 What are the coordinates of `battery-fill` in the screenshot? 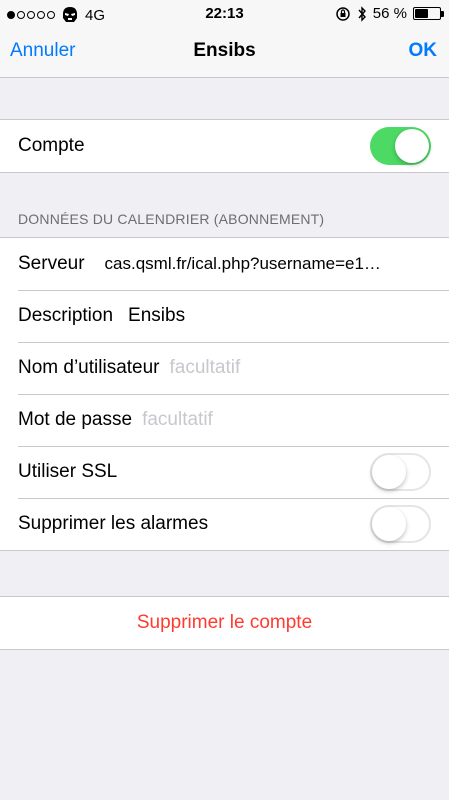 It's located at (422, 13).